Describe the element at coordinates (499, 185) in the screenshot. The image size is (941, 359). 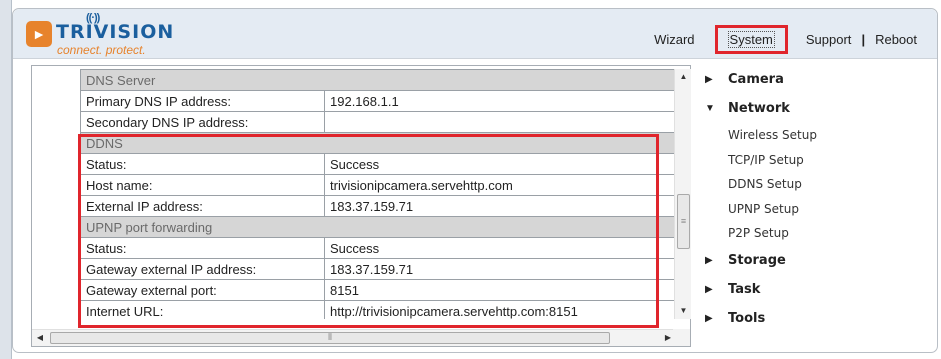
I see `field-value: trivisionipcamera.servehttp.com` at that location.